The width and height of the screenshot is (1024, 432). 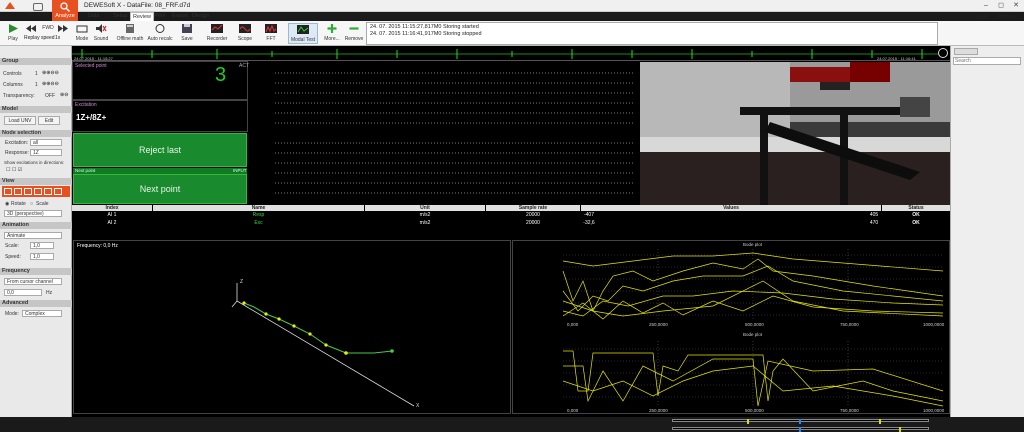 I want to click on model-header: Model, so click(x=36, y=109).